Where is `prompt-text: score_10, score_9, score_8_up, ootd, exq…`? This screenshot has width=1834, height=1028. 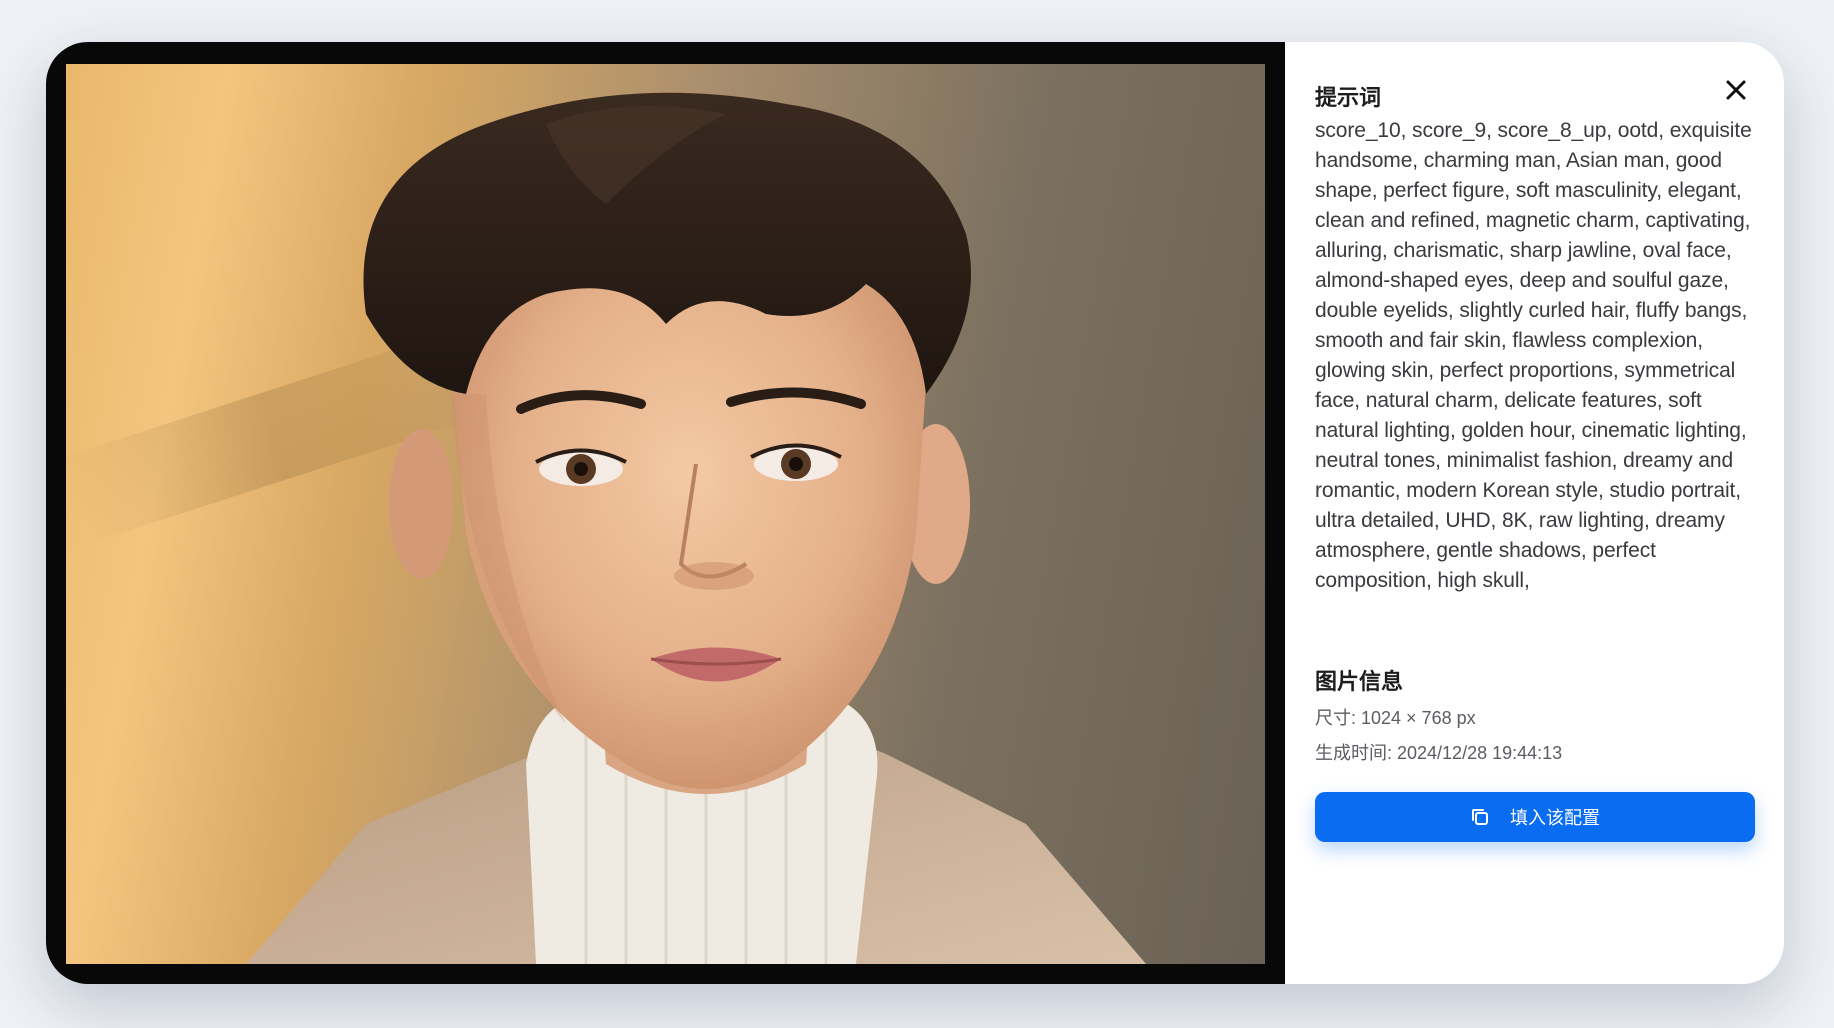 prompt-text: score_10, score_9, score_8_up, ootd, exq… is located at coordinates (1533, 355).